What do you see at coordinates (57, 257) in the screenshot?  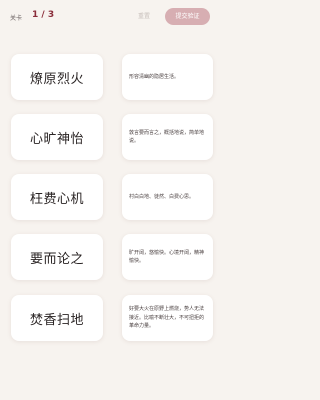 I see `term-card: 要而论之` at bounding box center [57, 257].